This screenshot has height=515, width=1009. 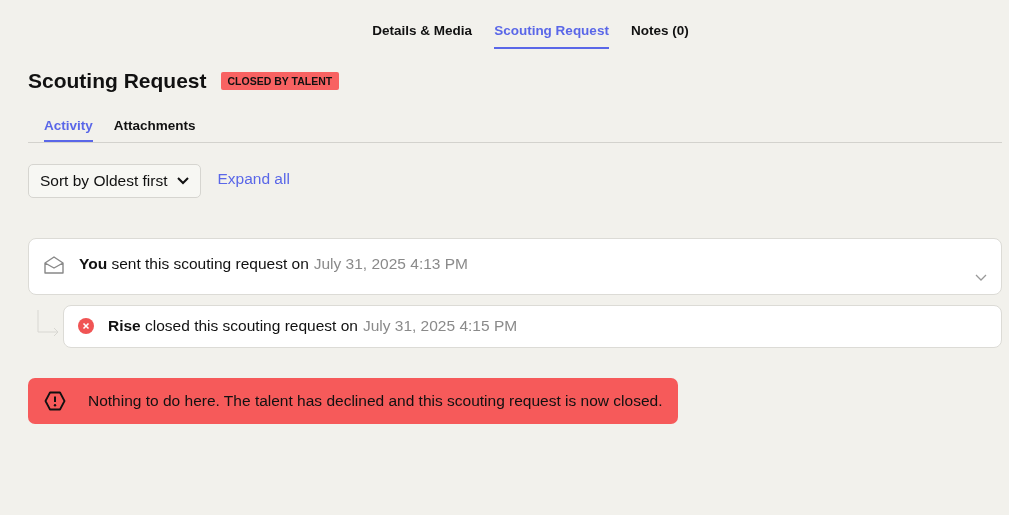 What do you see at coordinates (981, 278) in the screenshot?
I see `chevron-icon` at bounding box center [981, 278].